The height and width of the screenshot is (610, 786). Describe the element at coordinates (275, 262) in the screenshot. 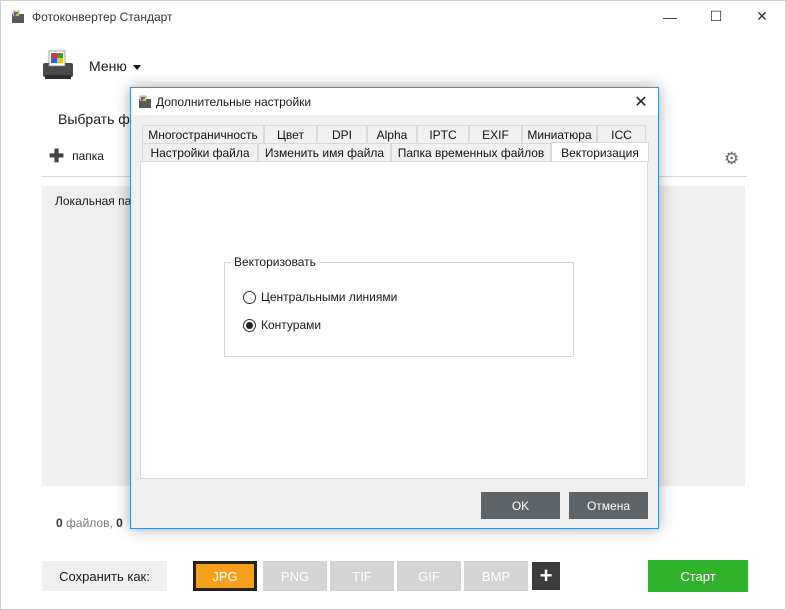

I see `vectorize-group-title: Векторизовать` at that location.